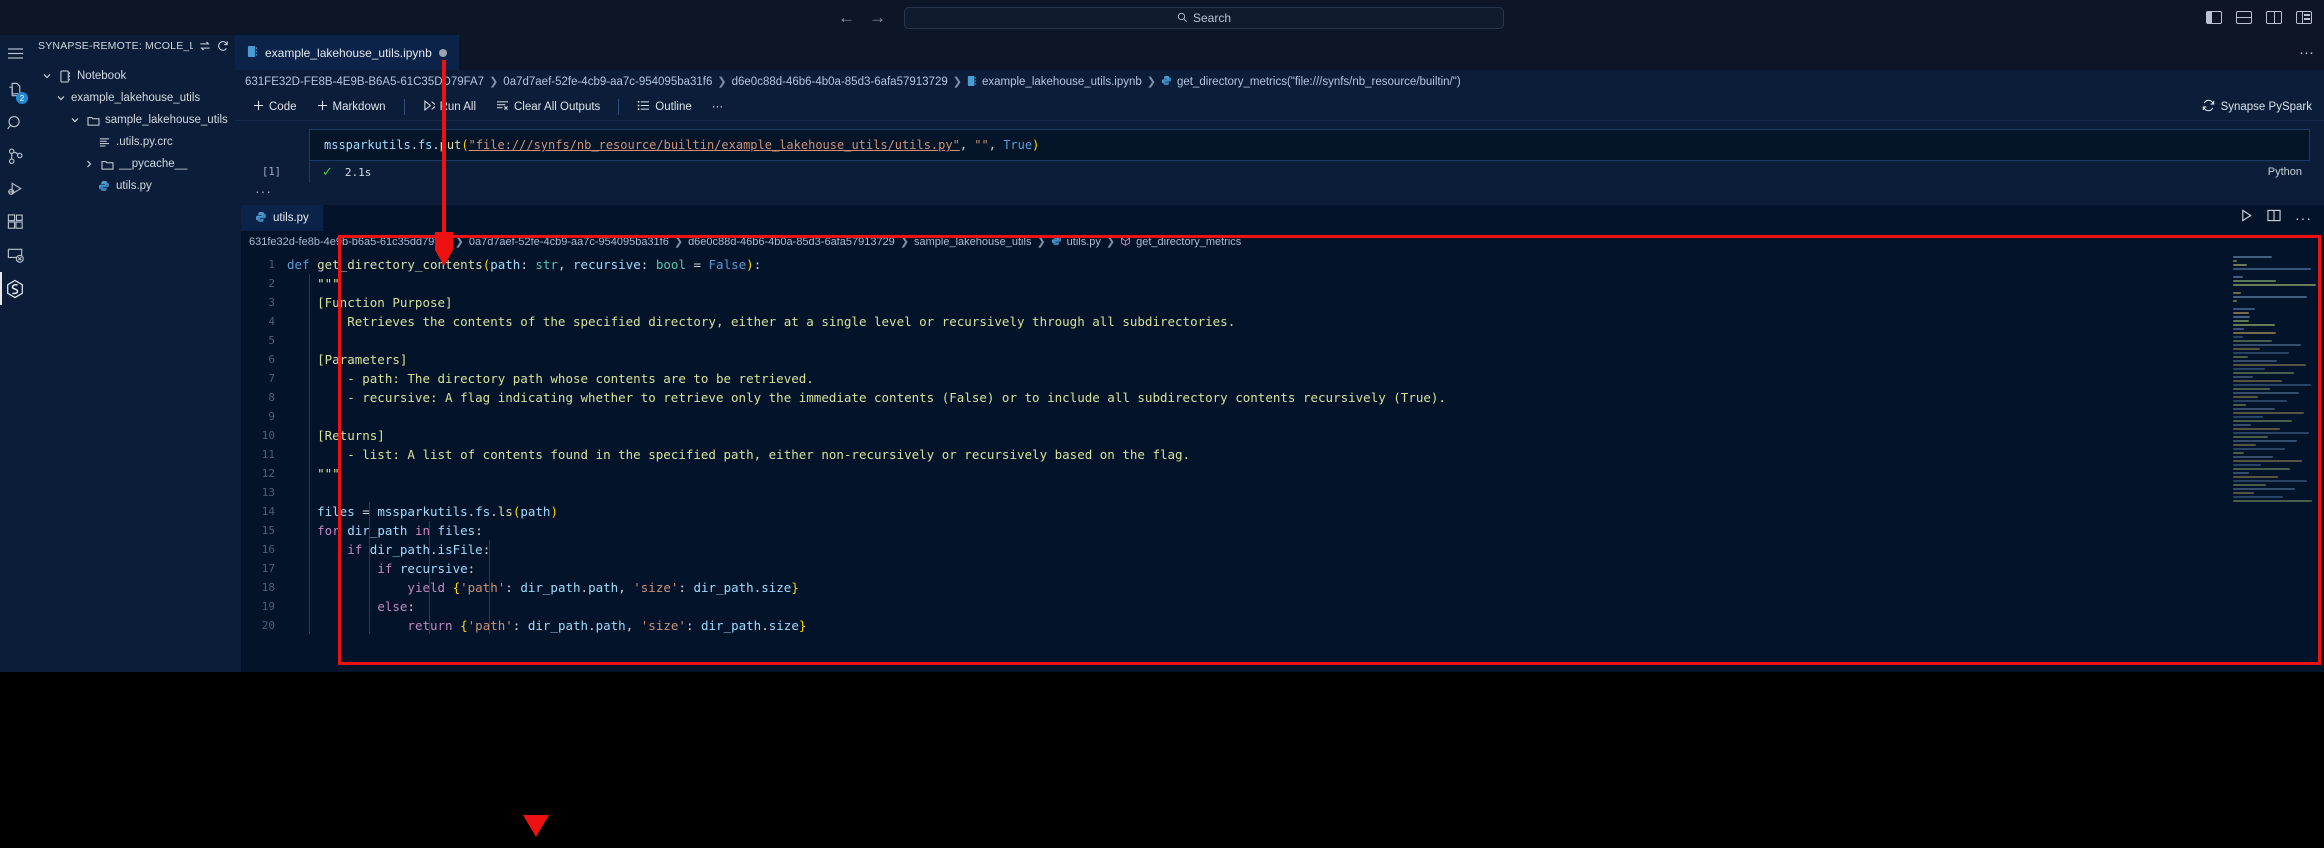  Describe the element at coordinates (846, 17) in the screenshot. I see `arrow-left-icon: ←` at that location.